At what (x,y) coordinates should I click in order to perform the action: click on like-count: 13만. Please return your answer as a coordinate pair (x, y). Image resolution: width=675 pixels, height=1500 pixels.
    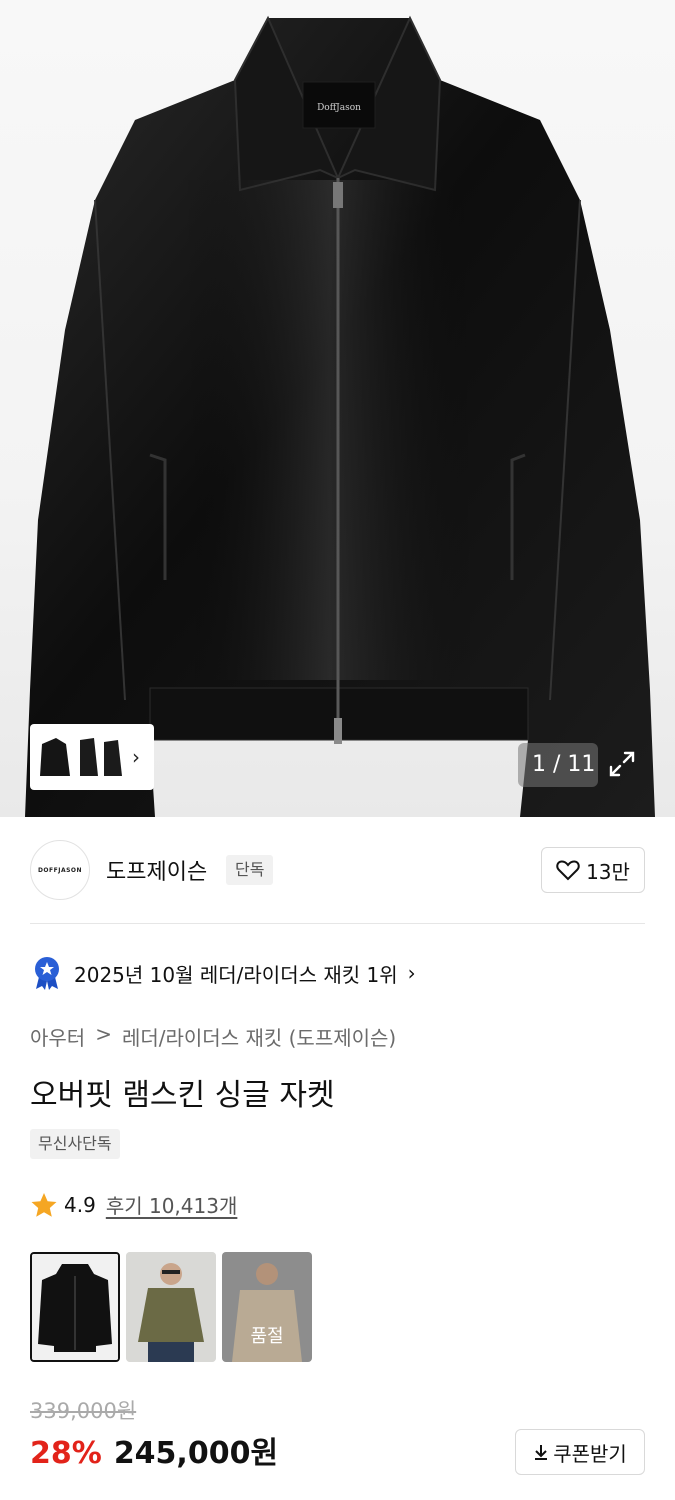
    Looking at the image, I should click on (608, 871).